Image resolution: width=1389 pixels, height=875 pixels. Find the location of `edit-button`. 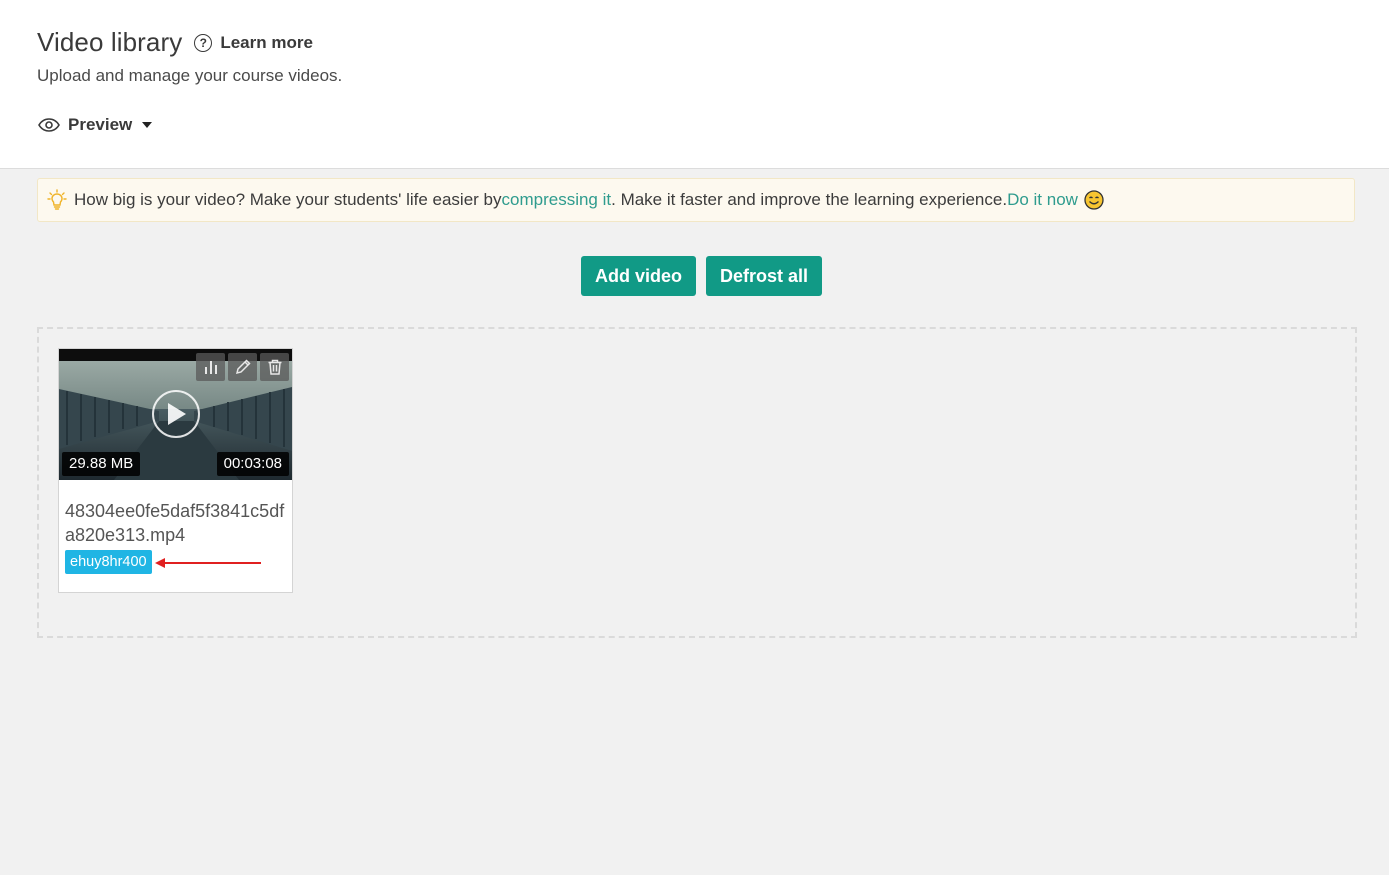

edit-button is located at coordinates (242, 367).